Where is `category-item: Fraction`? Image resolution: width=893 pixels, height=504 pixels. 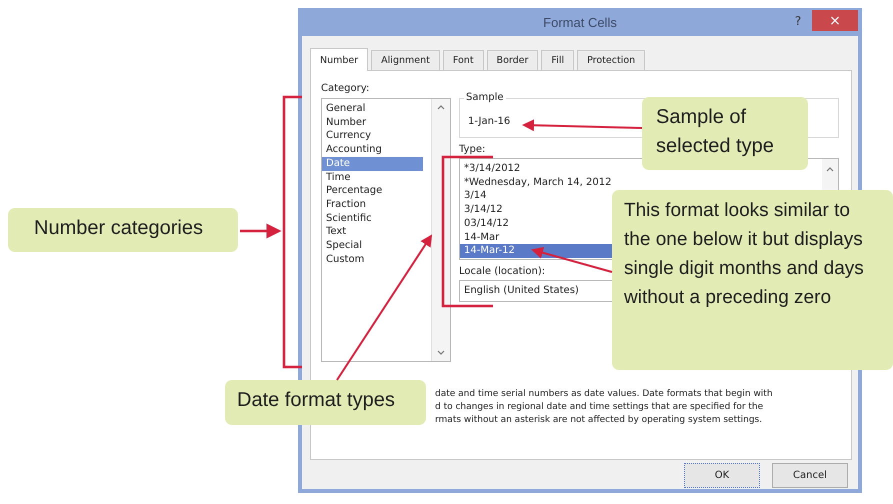 category-item: Fraction is located at coordinates (376, 205).